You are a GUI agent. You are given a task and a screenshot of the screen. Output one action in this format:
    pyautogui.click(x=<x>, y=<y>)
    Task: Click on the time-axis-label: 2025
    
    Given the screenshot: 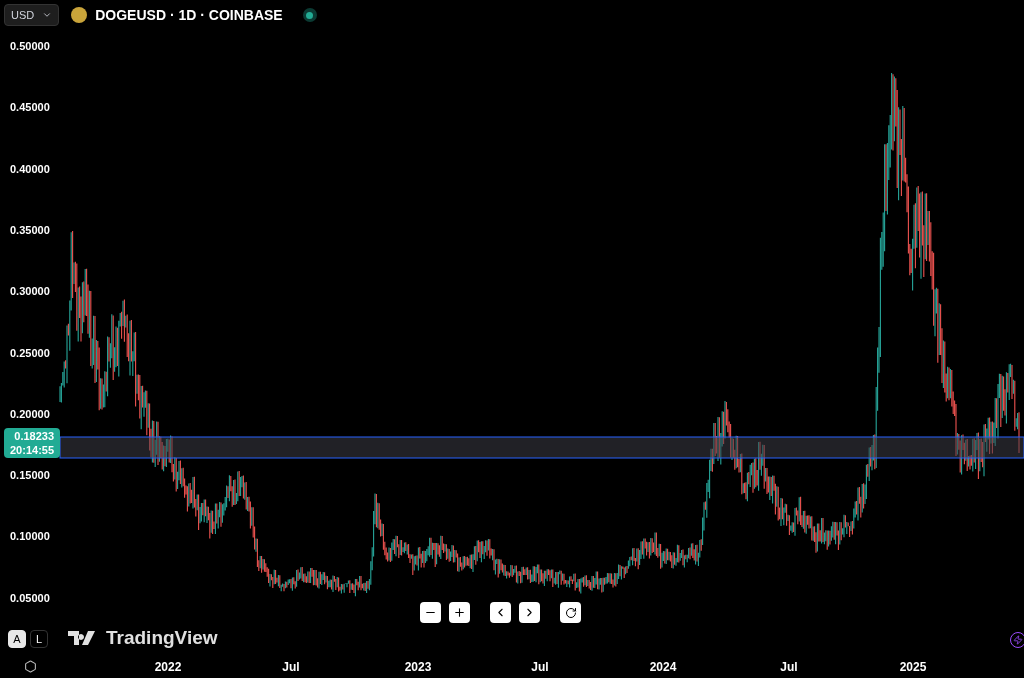 What is the action you would take?
    pyautogui.click(x=913, y=667)
    